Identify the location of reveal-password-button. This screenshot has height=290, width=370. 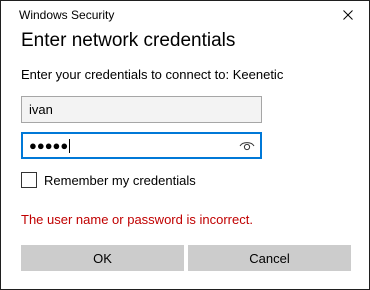
(247, 145).